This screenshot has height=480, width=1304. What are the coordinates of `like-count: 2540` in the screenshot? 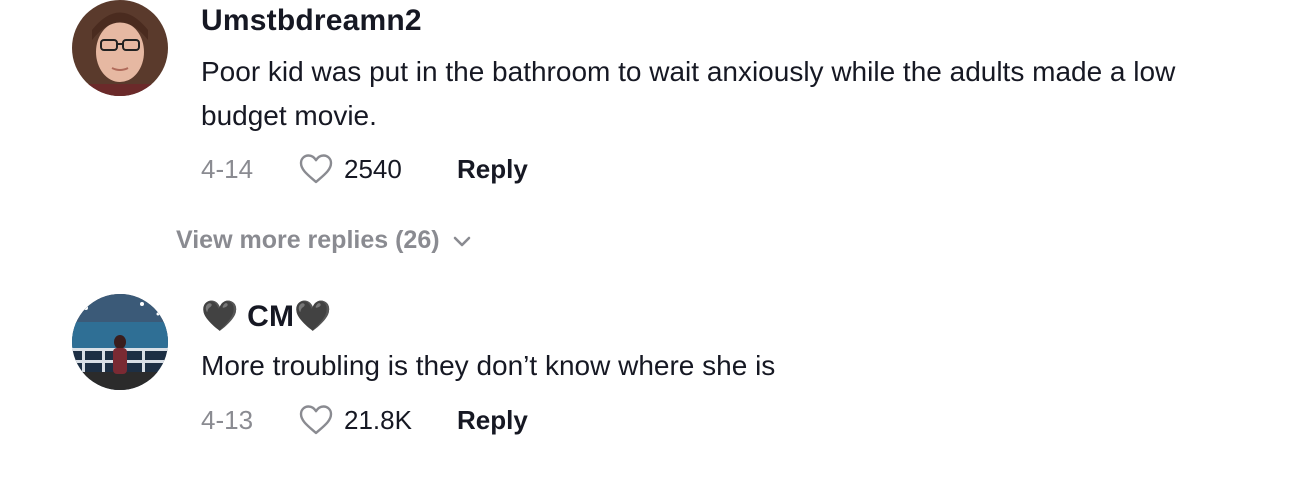 It's located at (373, 168).